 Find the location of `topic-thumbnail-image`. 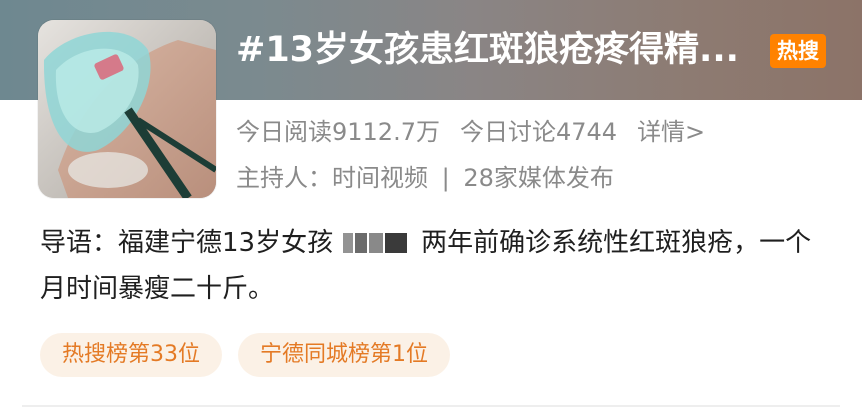

topic-thumbnail-image is located at coordinates (127, 109).